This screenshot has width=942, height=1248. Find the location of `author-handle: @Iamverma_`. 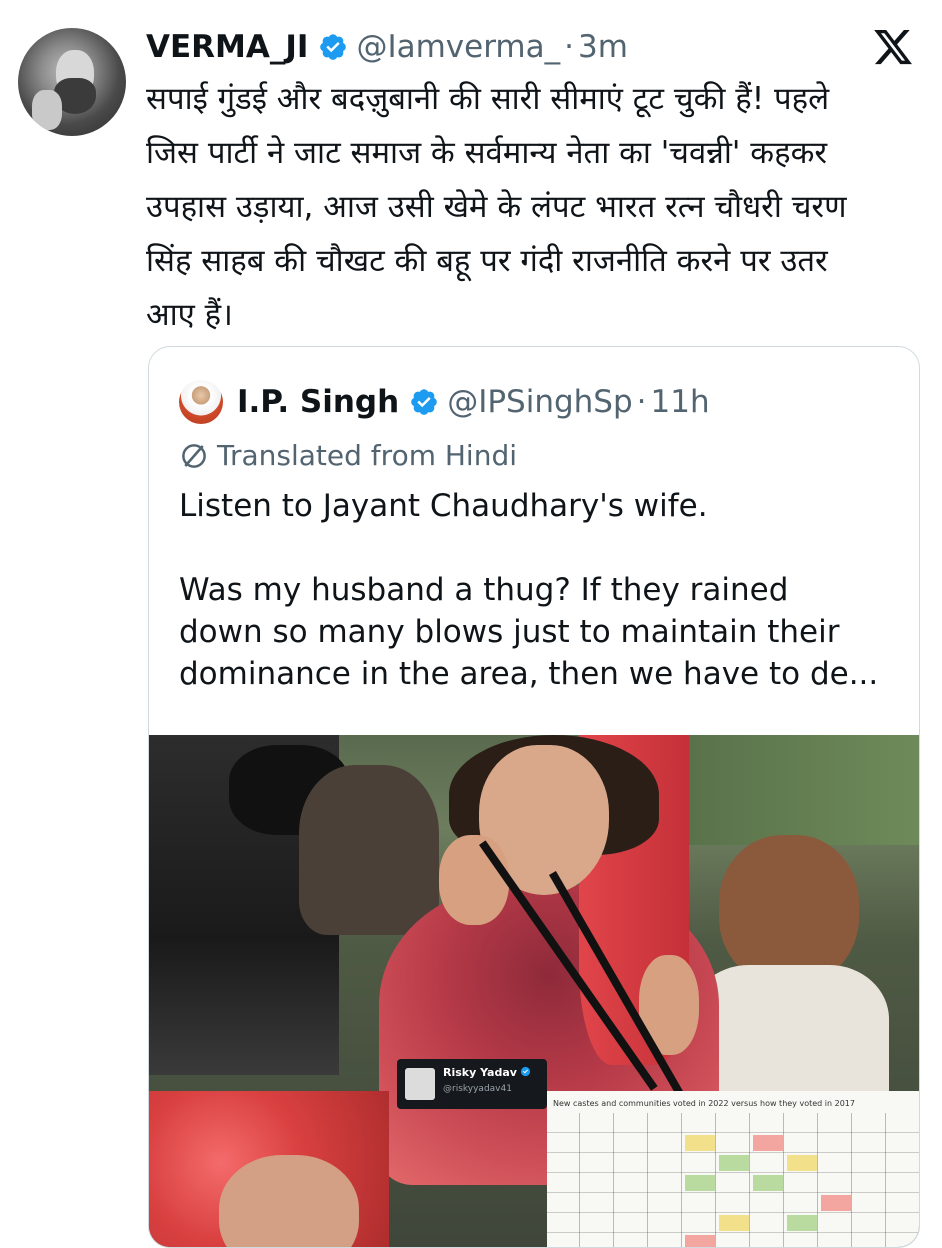

author-handle: @Iamverma_ is located at coordinates (458, 47).